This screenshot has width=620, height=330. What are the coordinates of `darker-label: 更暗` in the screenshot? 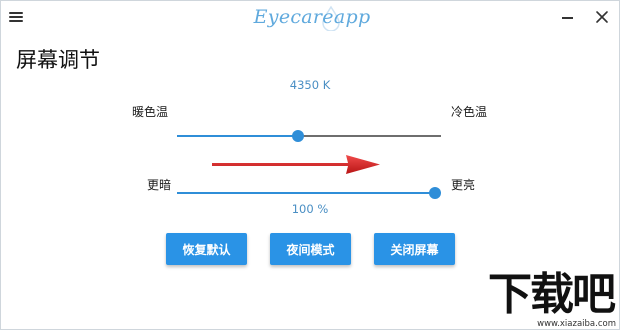 It's located at (159, 185).